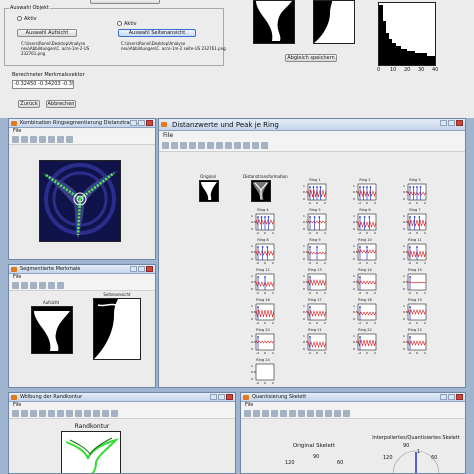 The width and height of the screenshot is (474, 474). I want to click on ring-title: Ring 8, so click(263, 240).